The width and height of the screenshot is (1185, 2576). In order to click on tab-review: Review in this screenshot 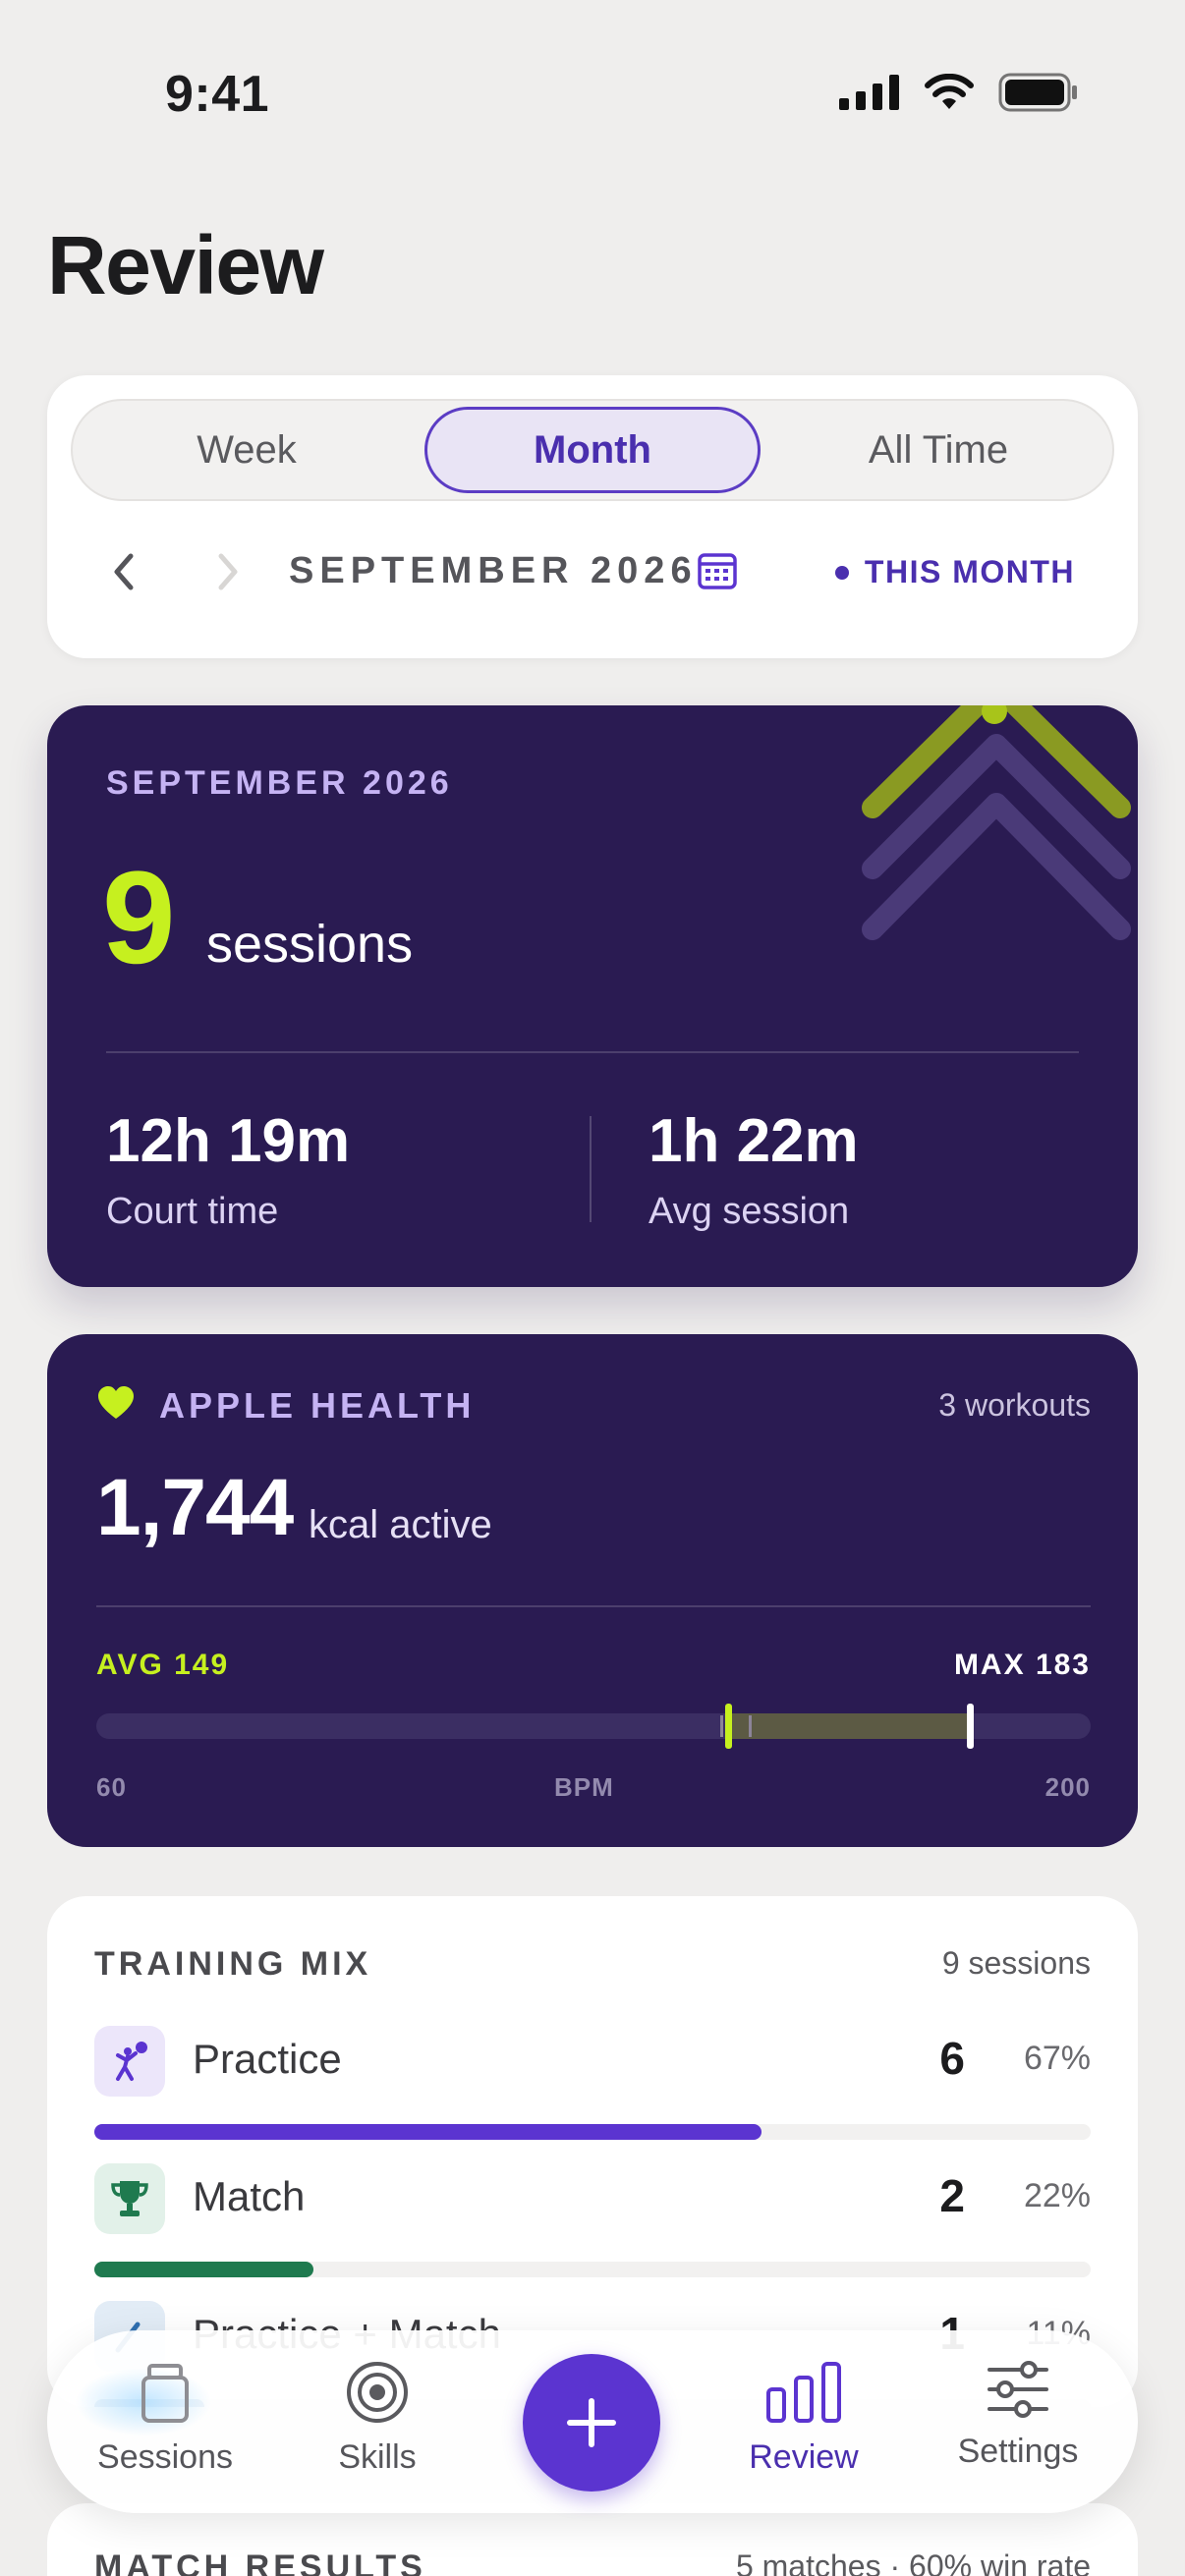, I will do `click(804, 2428)`.